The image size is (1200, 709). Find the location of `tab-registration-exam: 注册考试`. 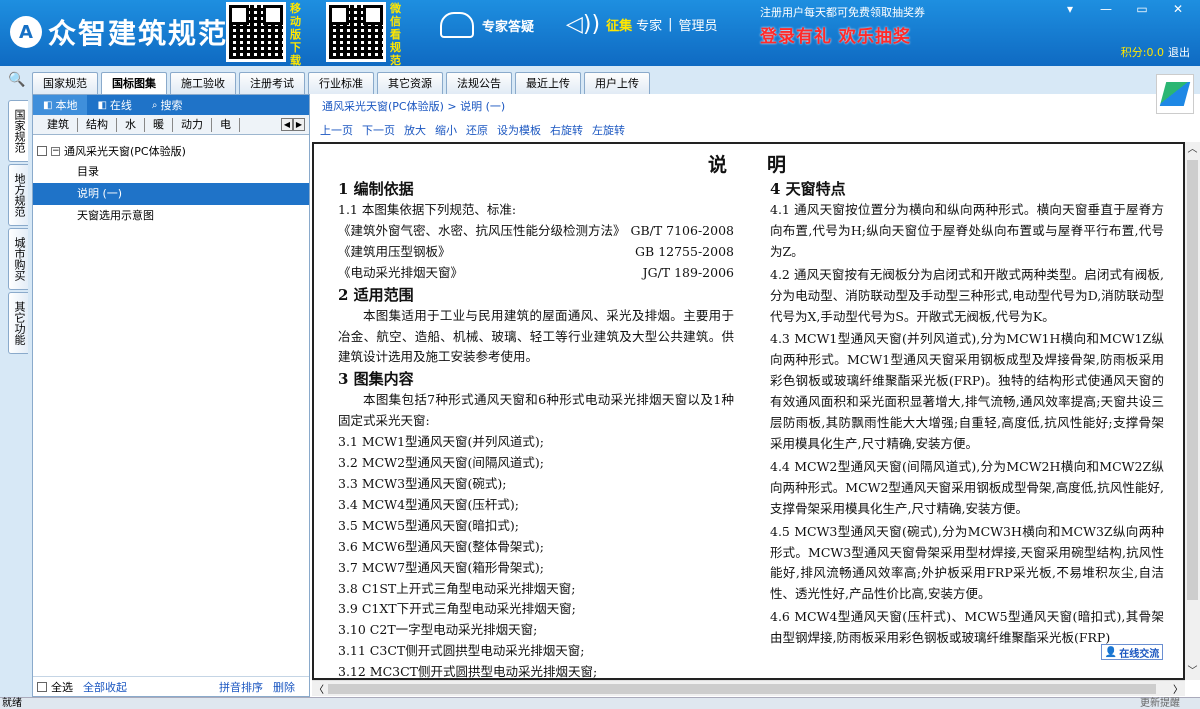

tab-registration-exam: 注册考试 is located at coordinates (272, 83).